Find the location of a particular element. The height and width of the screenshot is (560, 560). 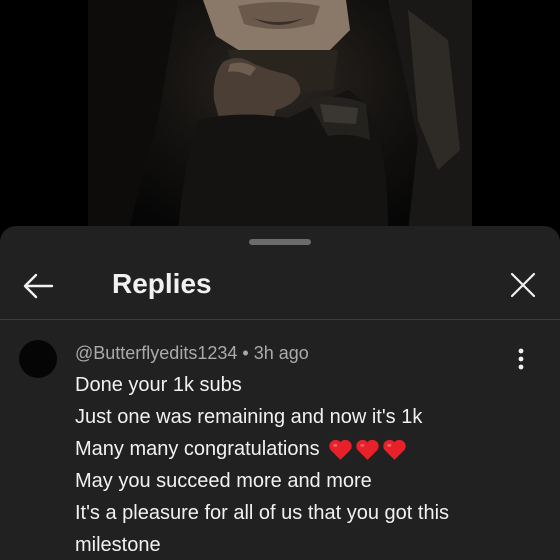

comment-time: 3h ago is located at coordinates (281, 353).